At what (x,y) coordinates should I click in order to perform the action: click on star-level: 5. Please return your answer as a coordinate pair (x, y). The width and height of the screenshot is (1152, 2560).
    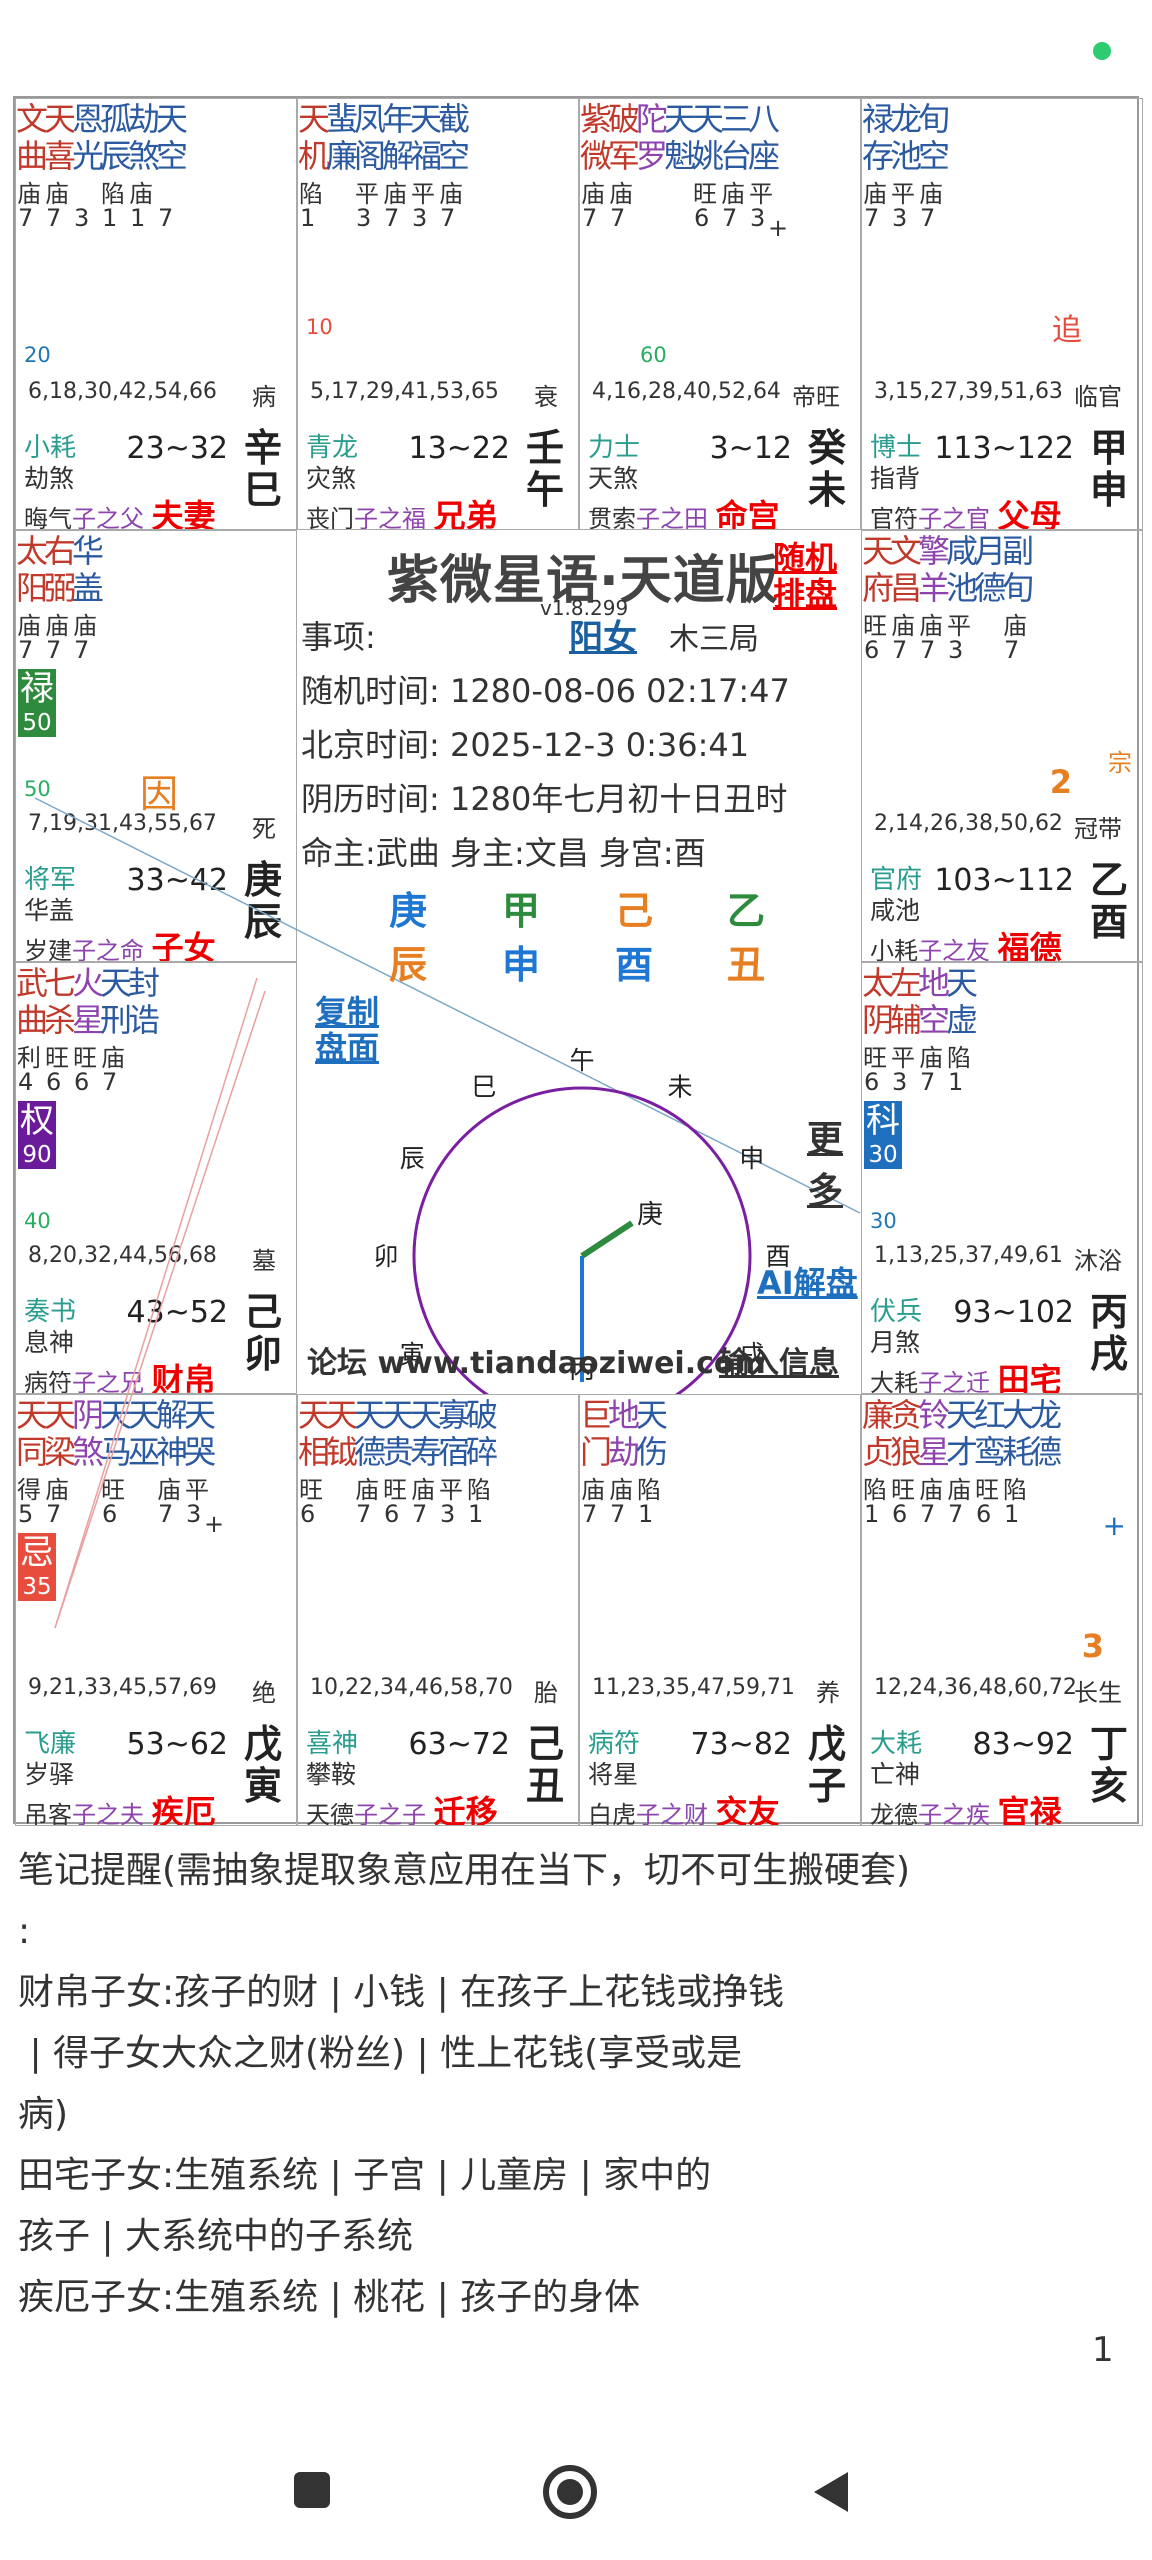
    Looking at the image, I should click on (26, 1514).